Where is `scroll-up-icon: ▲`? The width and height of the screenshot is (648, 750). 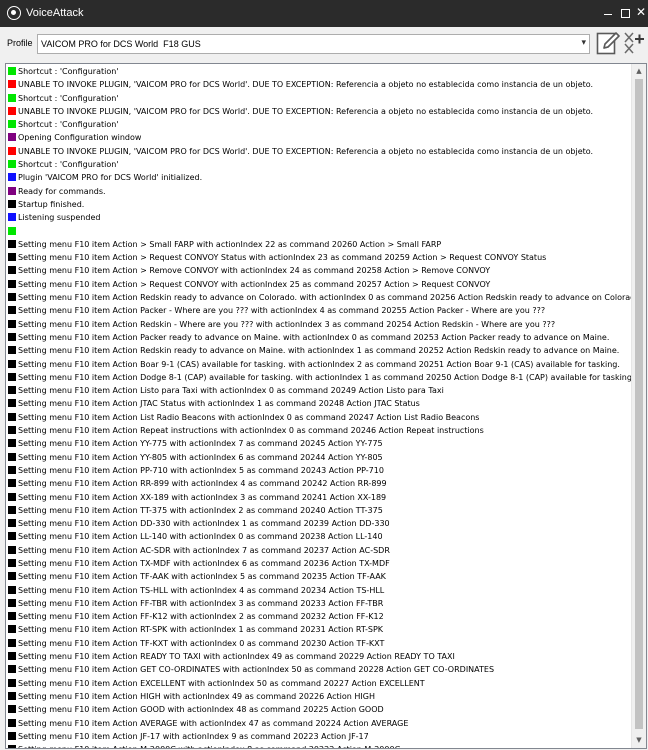
scroll-up-icon: ▲ is located at coordinates (639, 71).